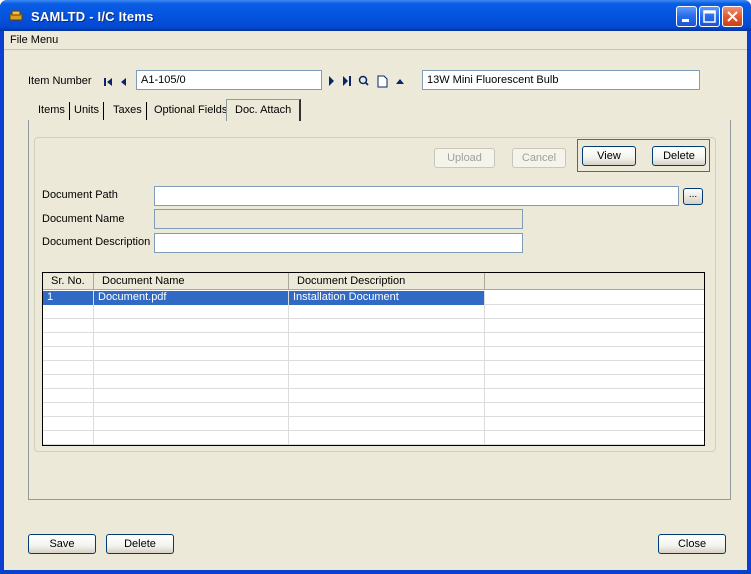 The width and height of the screenshot is (751, 574). I want to click on item-description-input: 13W Mini Fluorescent Bulb, so click(561, 80).